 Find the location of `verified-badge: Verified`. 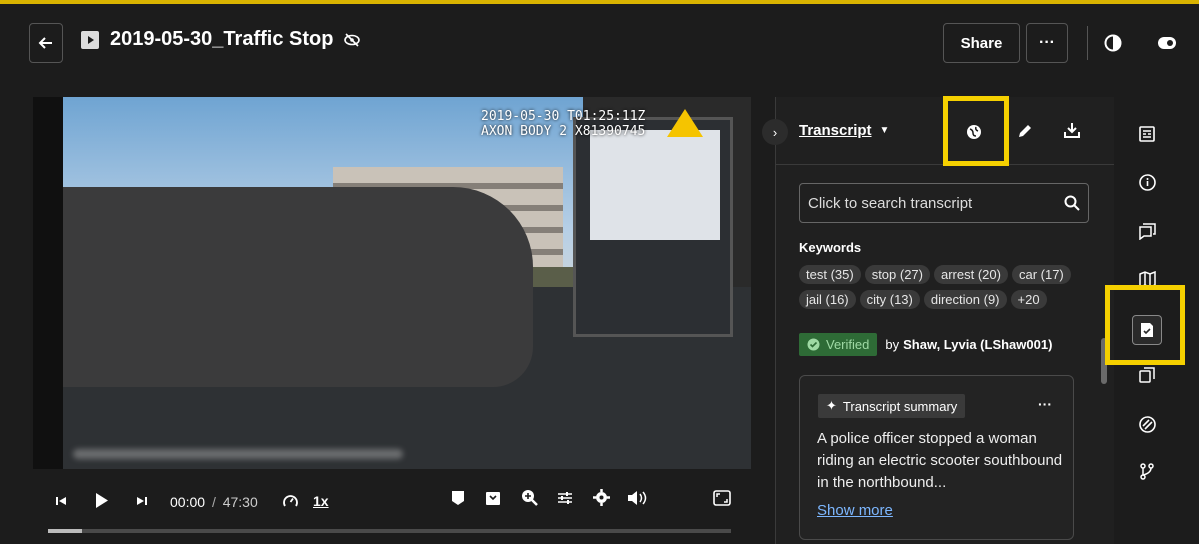

verified-badge: Verified is located at coordinates (838, 344).